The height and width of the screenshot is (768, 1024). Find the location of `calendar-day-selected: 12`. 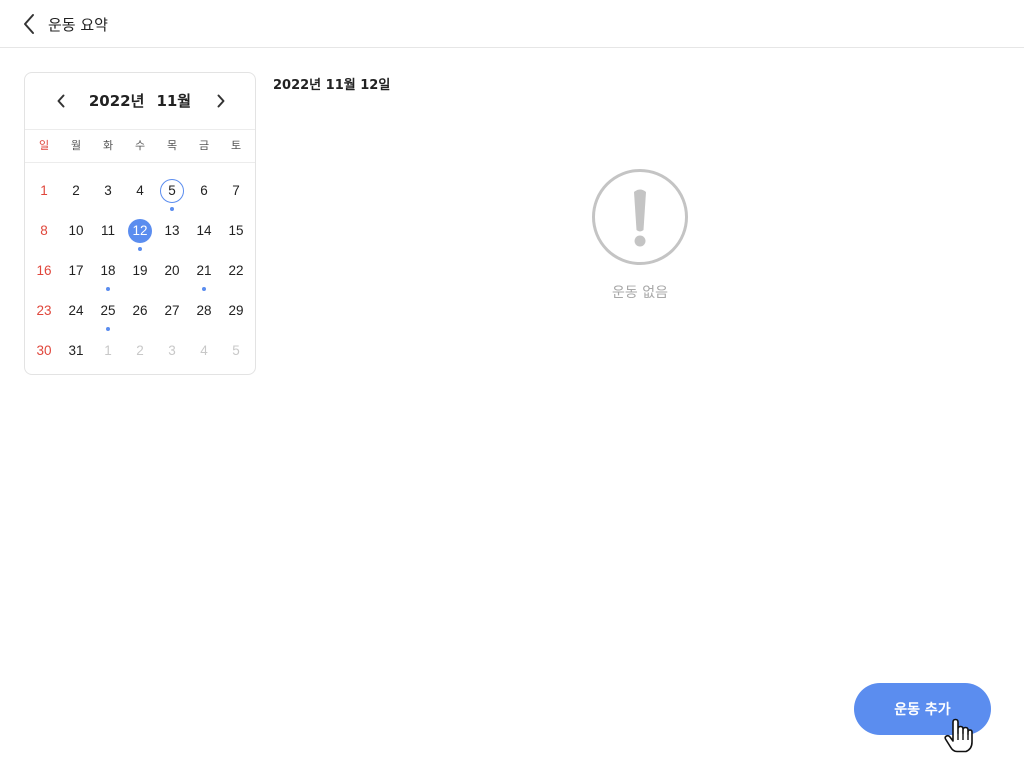

calendar-day-selected: 12 is located at coordinates (140, 229).